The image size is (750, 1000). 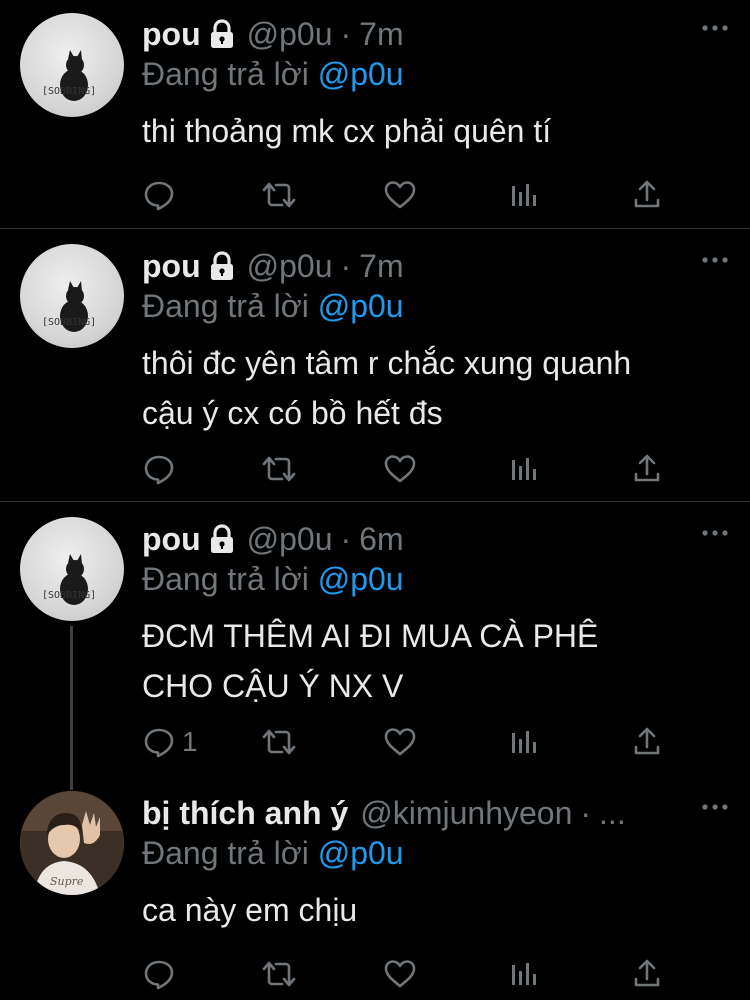 What do you see at coordinates (436, 539) in the screenshot?
I see `tweet-header: pou @p0u · 6m` at bounding box center [436, 539].